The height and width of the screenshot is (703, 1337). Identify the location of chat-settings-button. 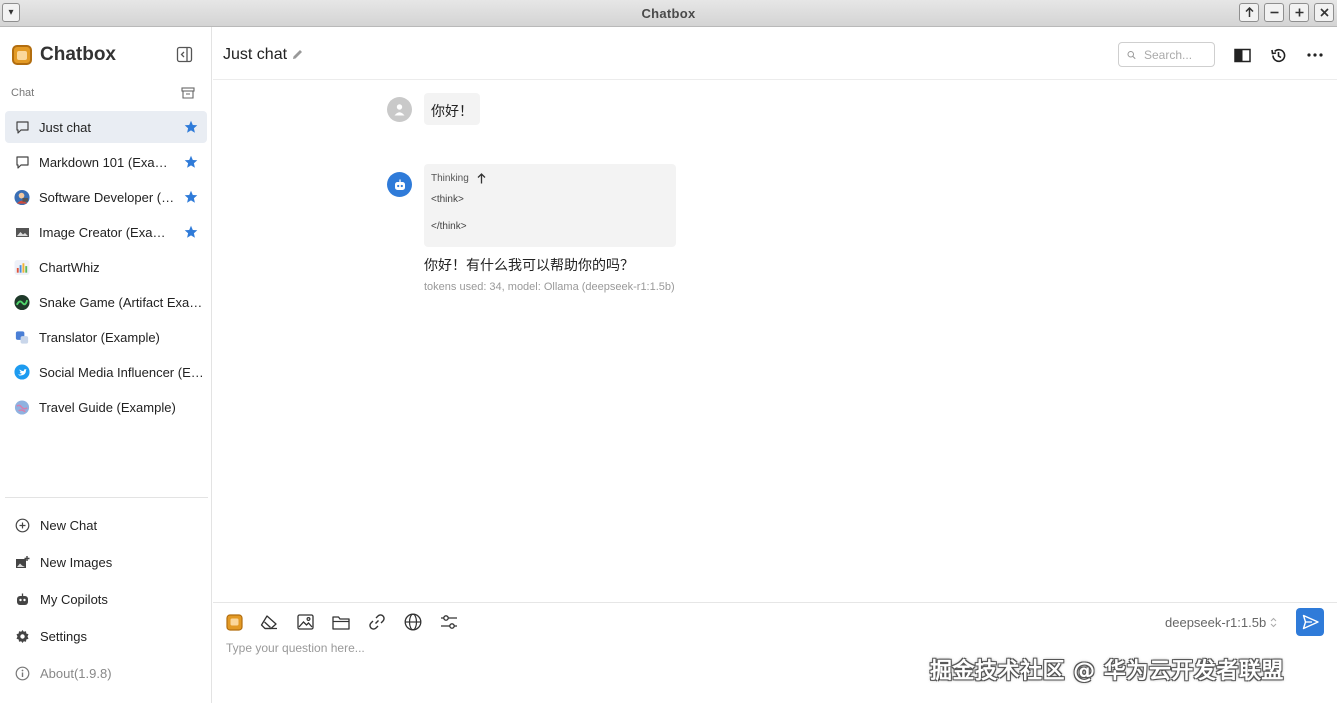
(449, 622).